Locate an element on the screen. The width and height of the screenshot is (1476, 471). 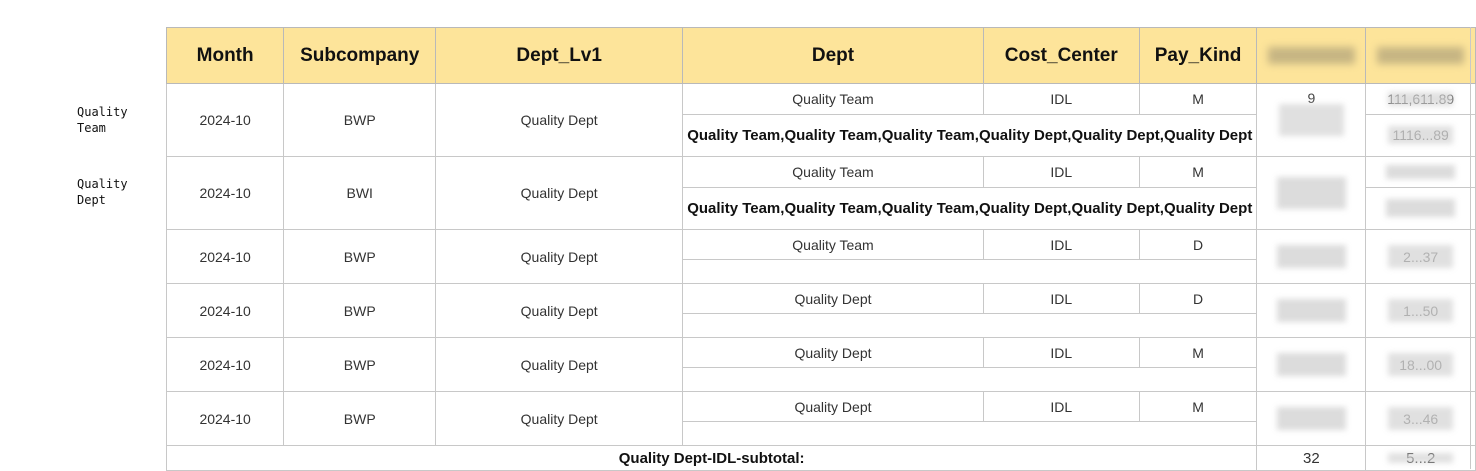
col-header-pay-kind: Pay_Kind is located at coordinates (1198, 55).